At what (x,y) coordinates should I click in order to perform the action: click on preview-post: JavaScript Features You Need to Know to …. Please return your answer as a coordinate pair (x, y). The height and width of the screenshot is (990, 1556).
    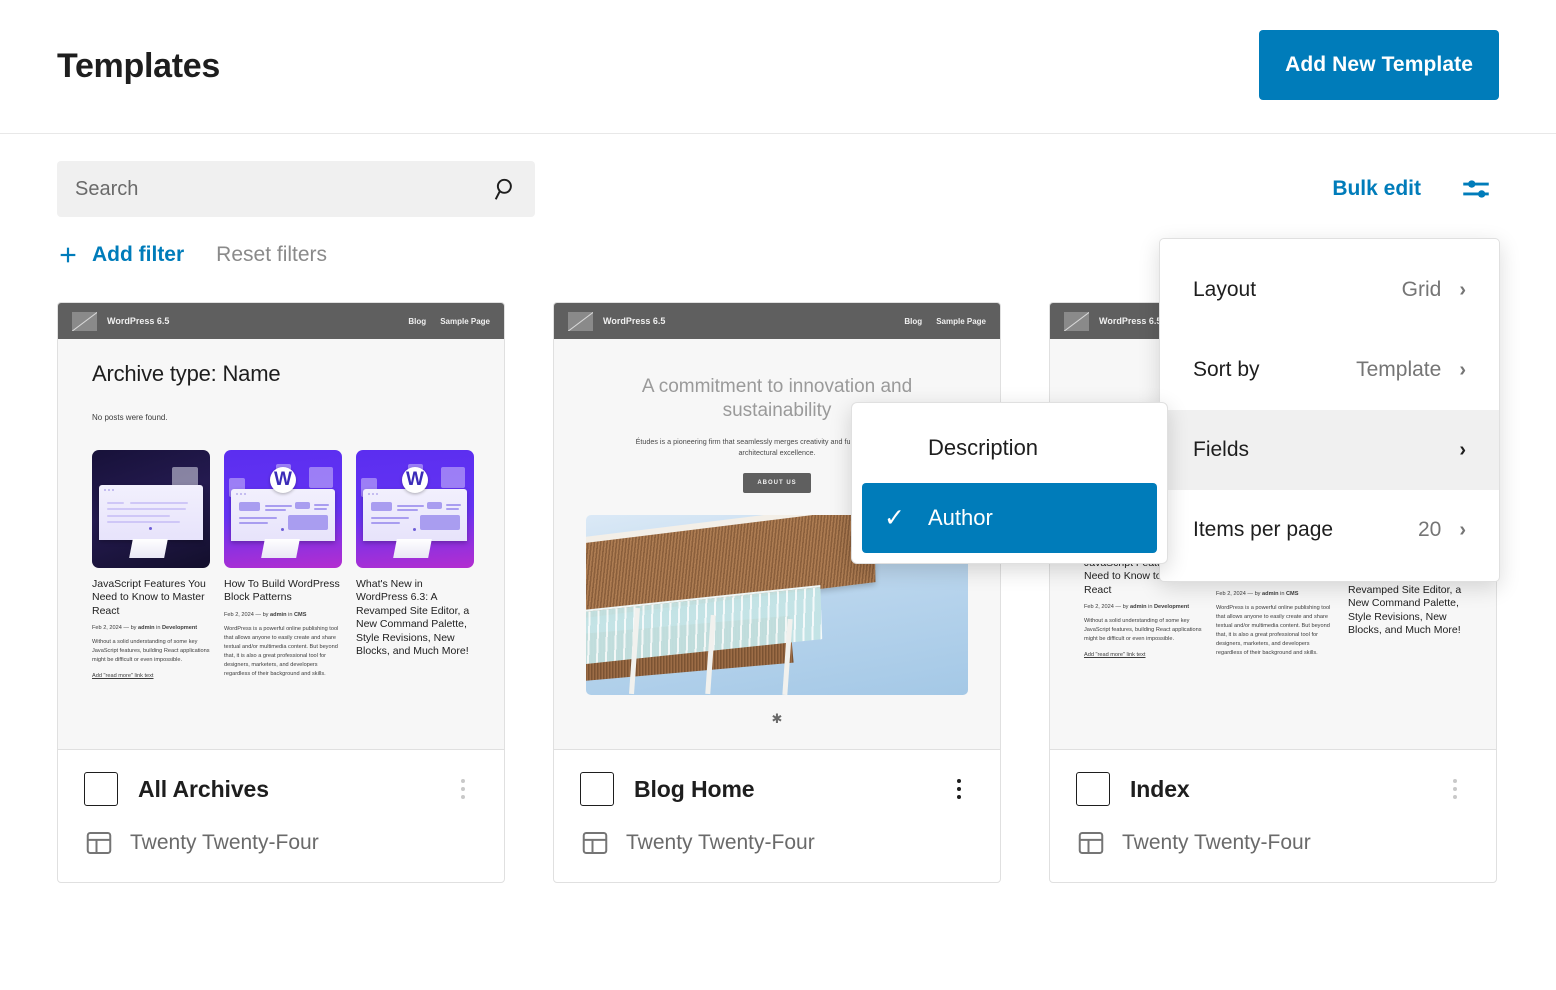
    Looking at the image, I should click on (151, 564).